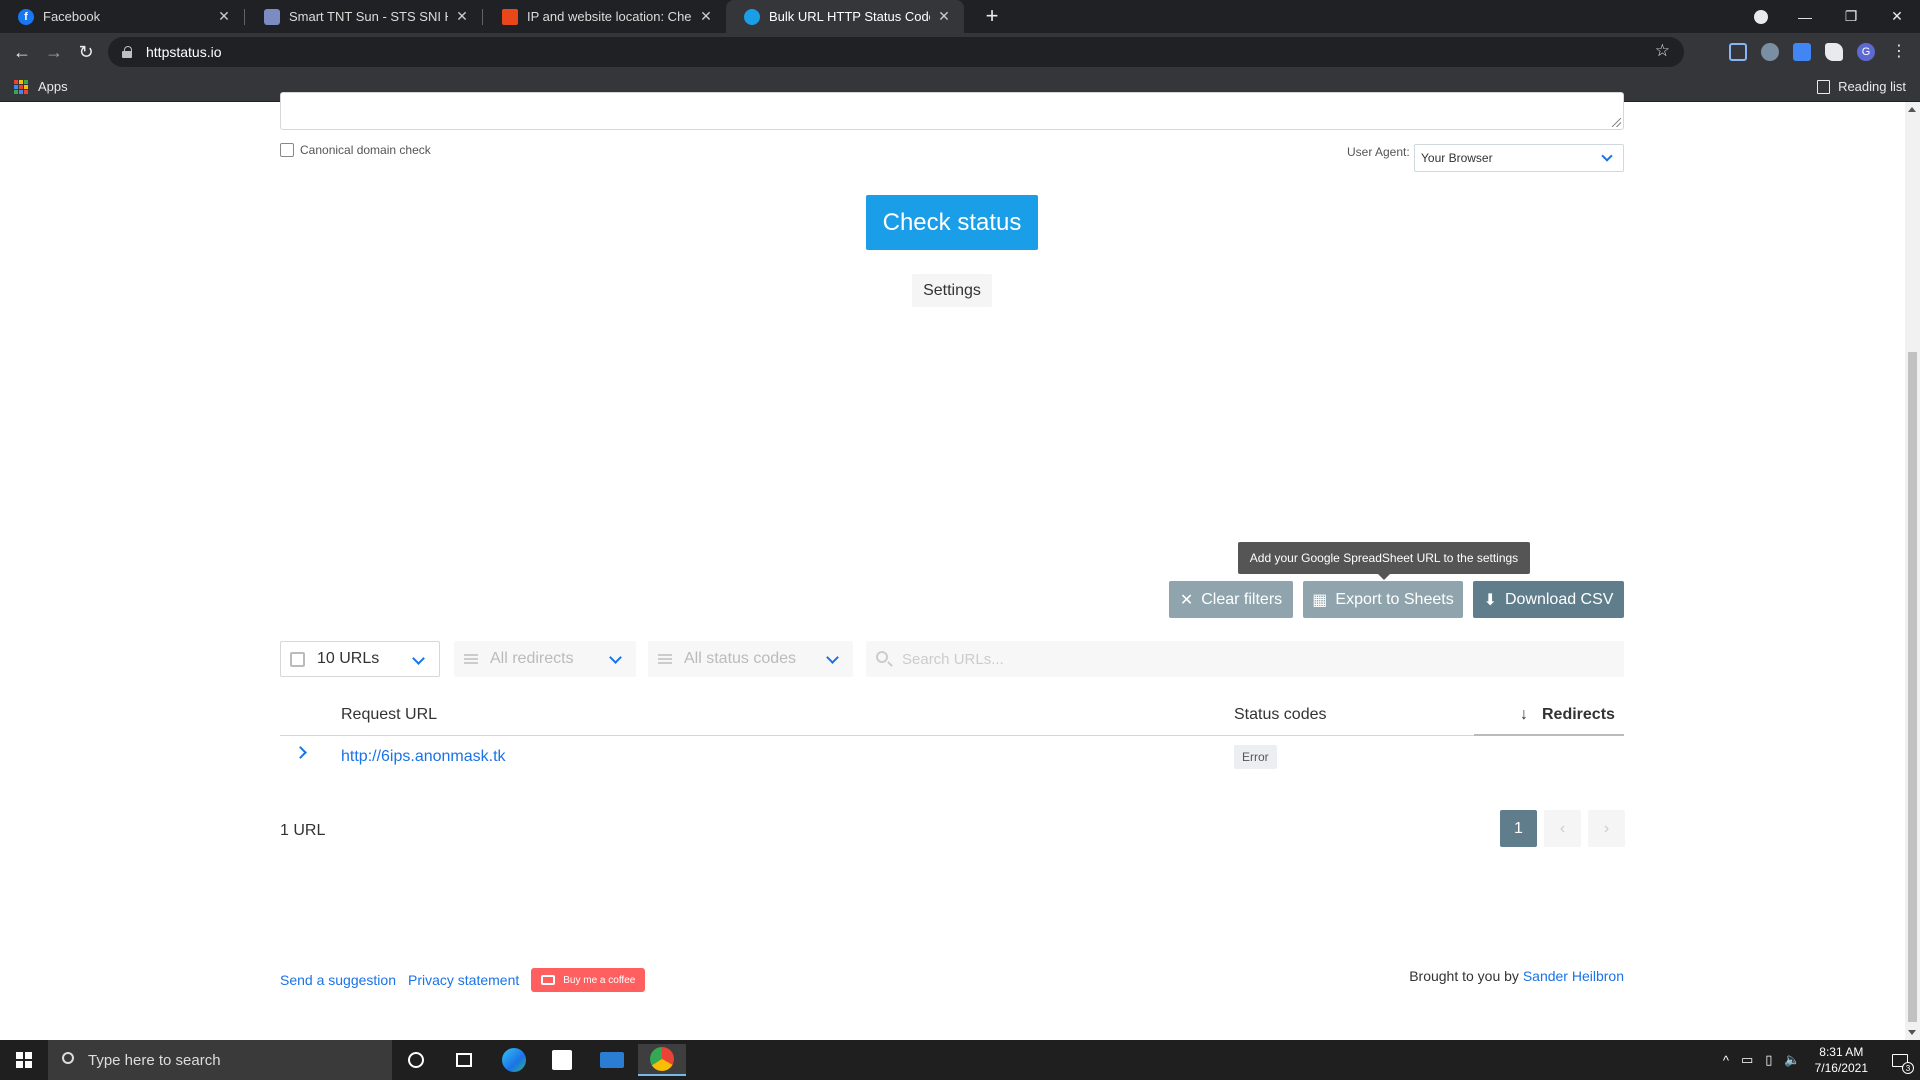  What do you see at coordinates (1457, 158) in the screenshot?
I see `user-agent-value: Your Browser` at bounding box center [1457, 158].